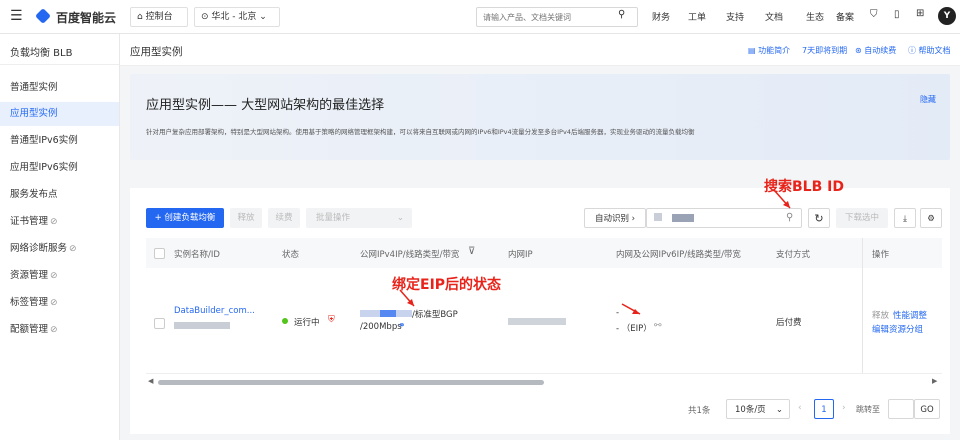 Image resolution: width=960 pixels, height=440 pixels. Describe the element at coordinates (16, 16) in the screenshot. I see `menu-icon: ☰` at that location.